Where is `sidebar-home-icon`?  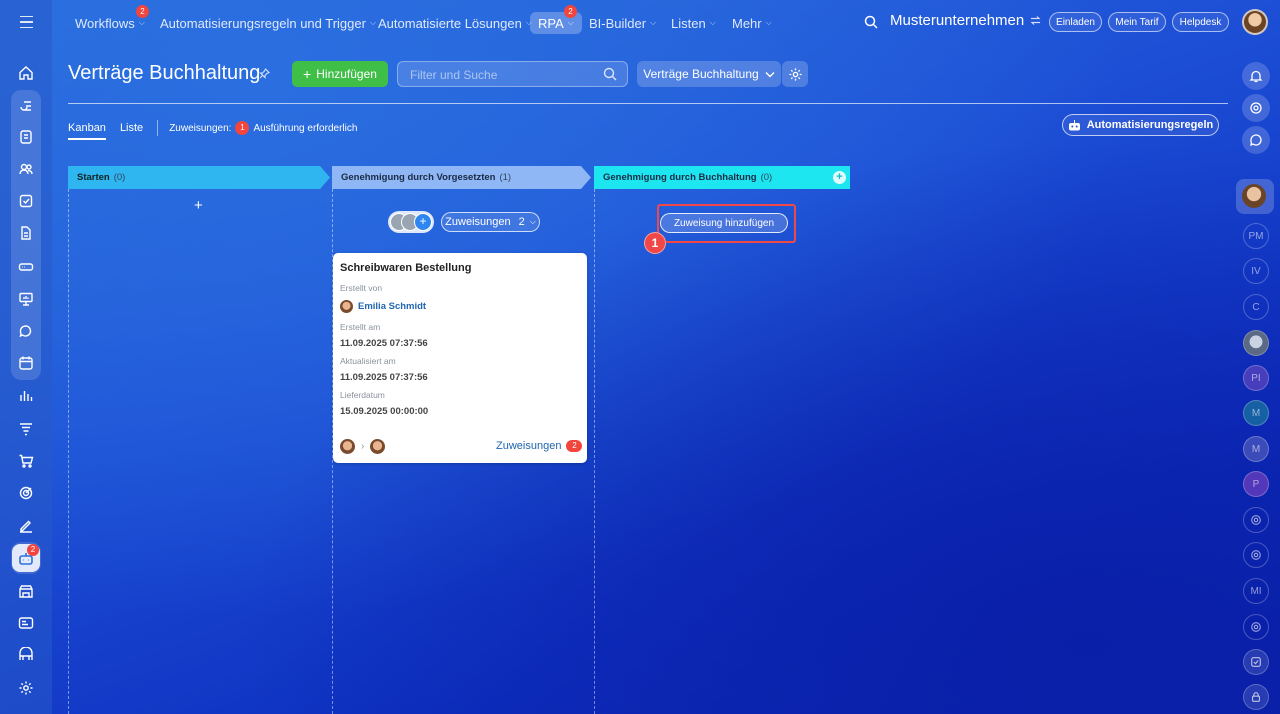 sidebar-home-icon is located at coordinates (26, 73).